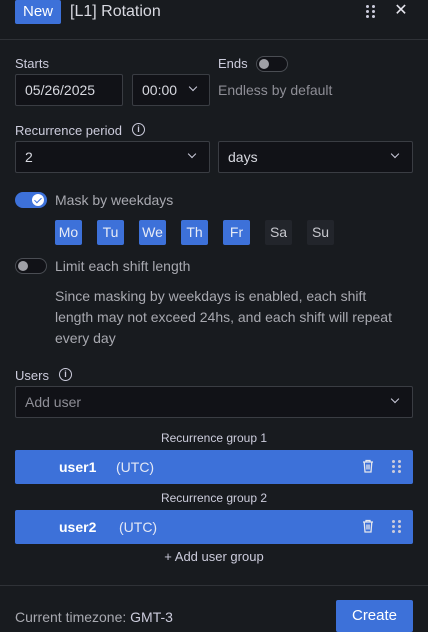 Image resolution: width=428 pixels, height=632 pixels. I want to click on recurrence-unit: days, so click(243, 157).